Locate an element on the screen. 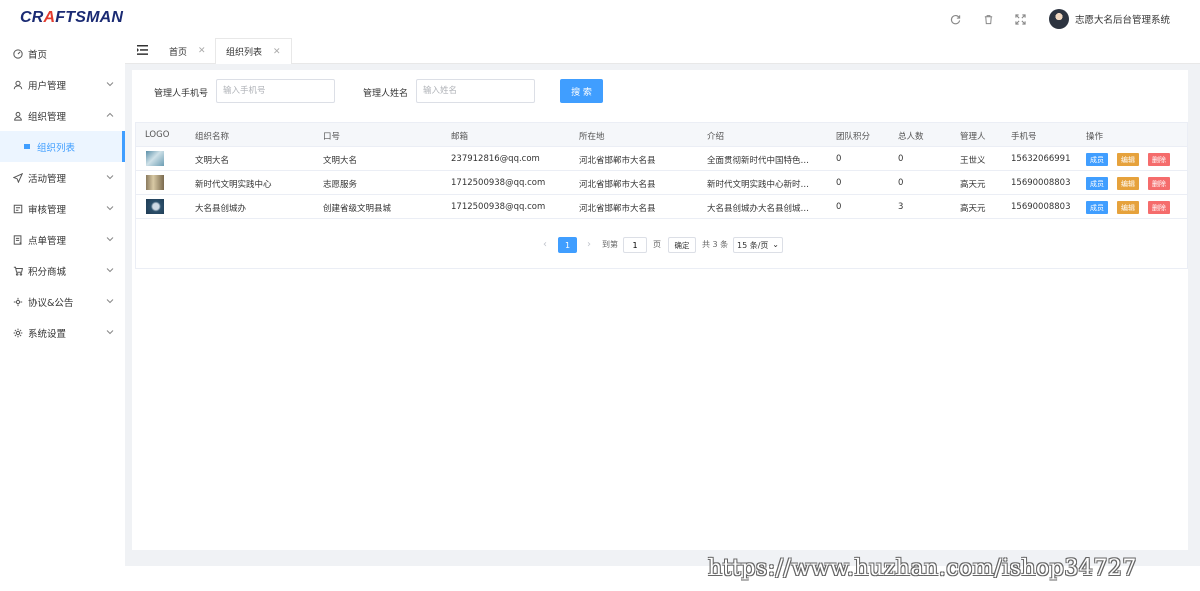  sidebar-item-orders: 点单管理 is located at coordinates (62, 239).